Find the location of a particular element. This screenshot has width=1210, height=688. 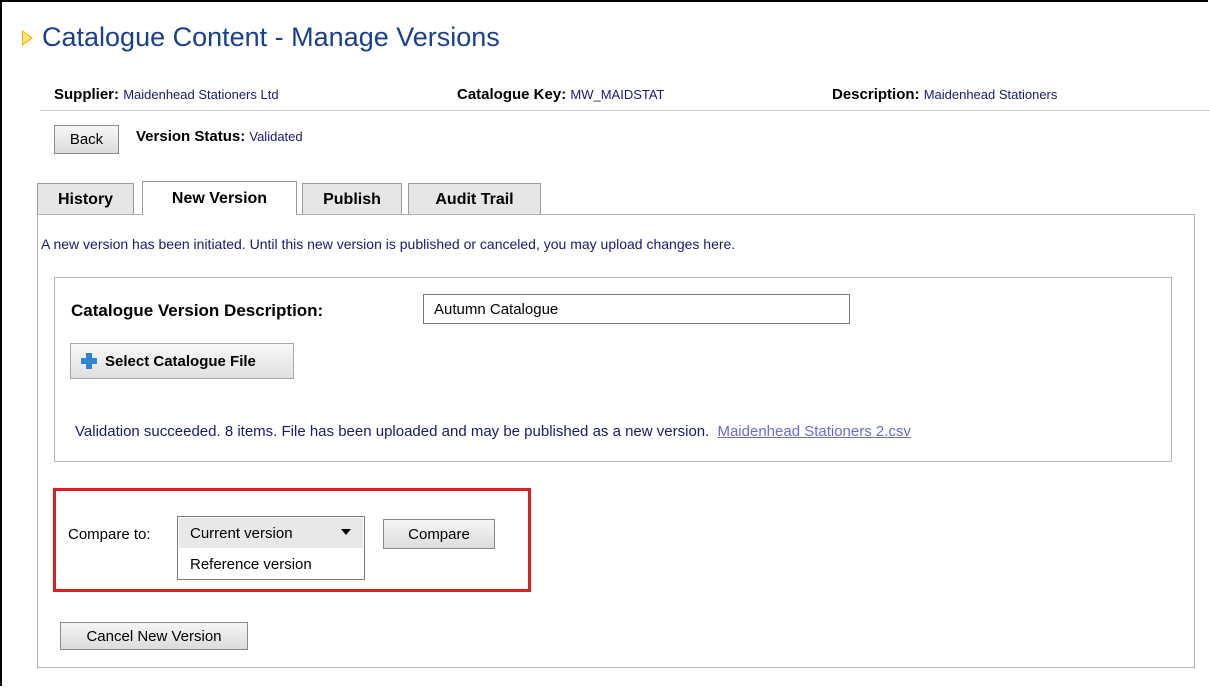

description-info: Description: Maidenhead Stationers is located at coordinates (944, 94).